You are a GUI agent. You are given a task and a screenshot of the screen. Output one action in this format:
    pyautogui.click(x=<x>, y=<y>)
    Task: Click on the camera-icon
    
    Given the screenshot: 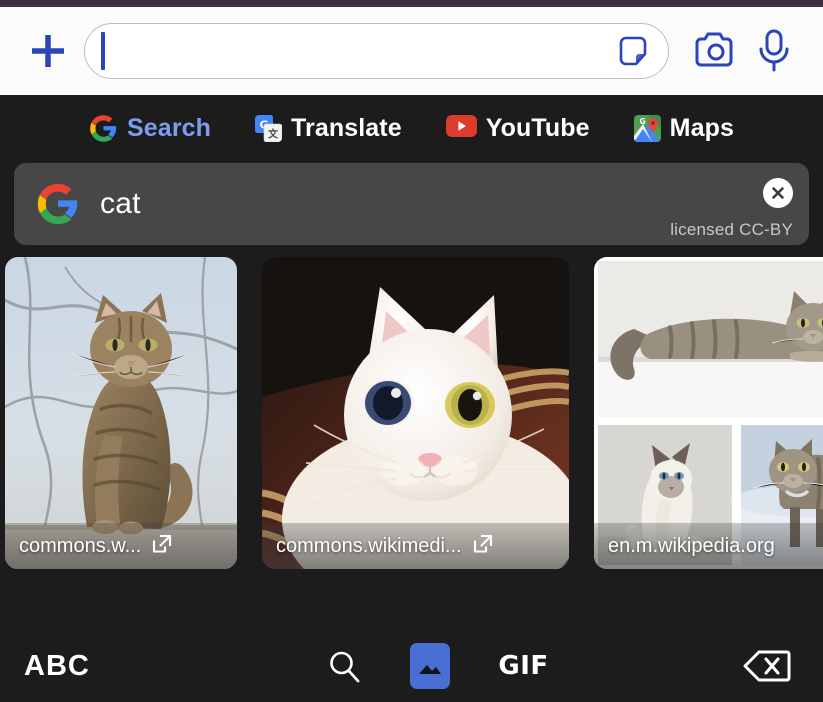 What is the action you would take?
    pyautogui.click(x=714, y=49)
    